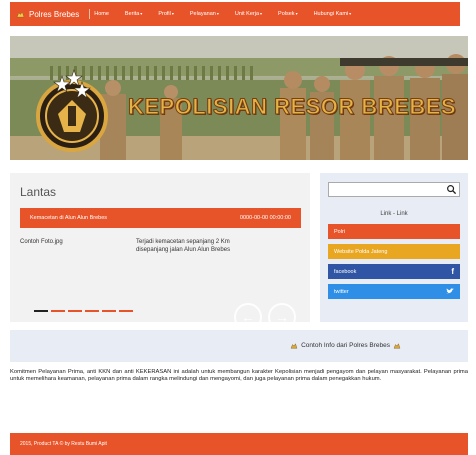 The width and height of the screenshot is (476, 455). What do you see at coordinates (239, 346) in the screenshot?
I see `info-bar: Contoh Info dari Polres Brebes` at bounding box center [239, 346].